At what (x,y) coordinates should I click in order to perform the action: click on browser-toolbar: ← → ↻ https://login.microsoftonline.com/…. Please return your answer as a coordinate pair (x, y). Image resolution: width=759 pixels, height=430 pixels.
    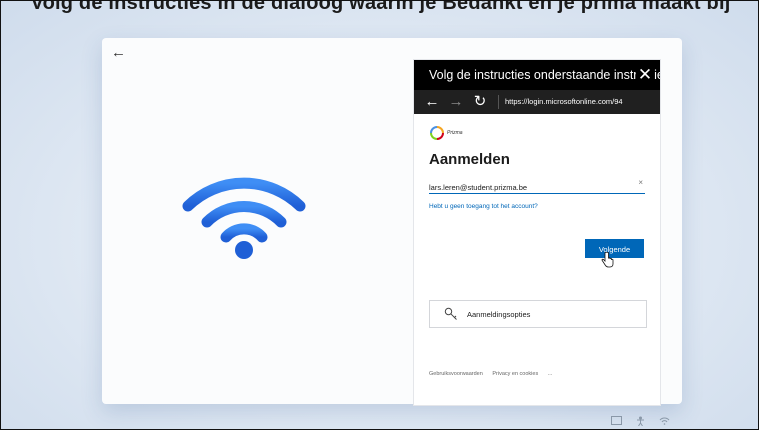
    Looking at the image, I should click on (537, 102).